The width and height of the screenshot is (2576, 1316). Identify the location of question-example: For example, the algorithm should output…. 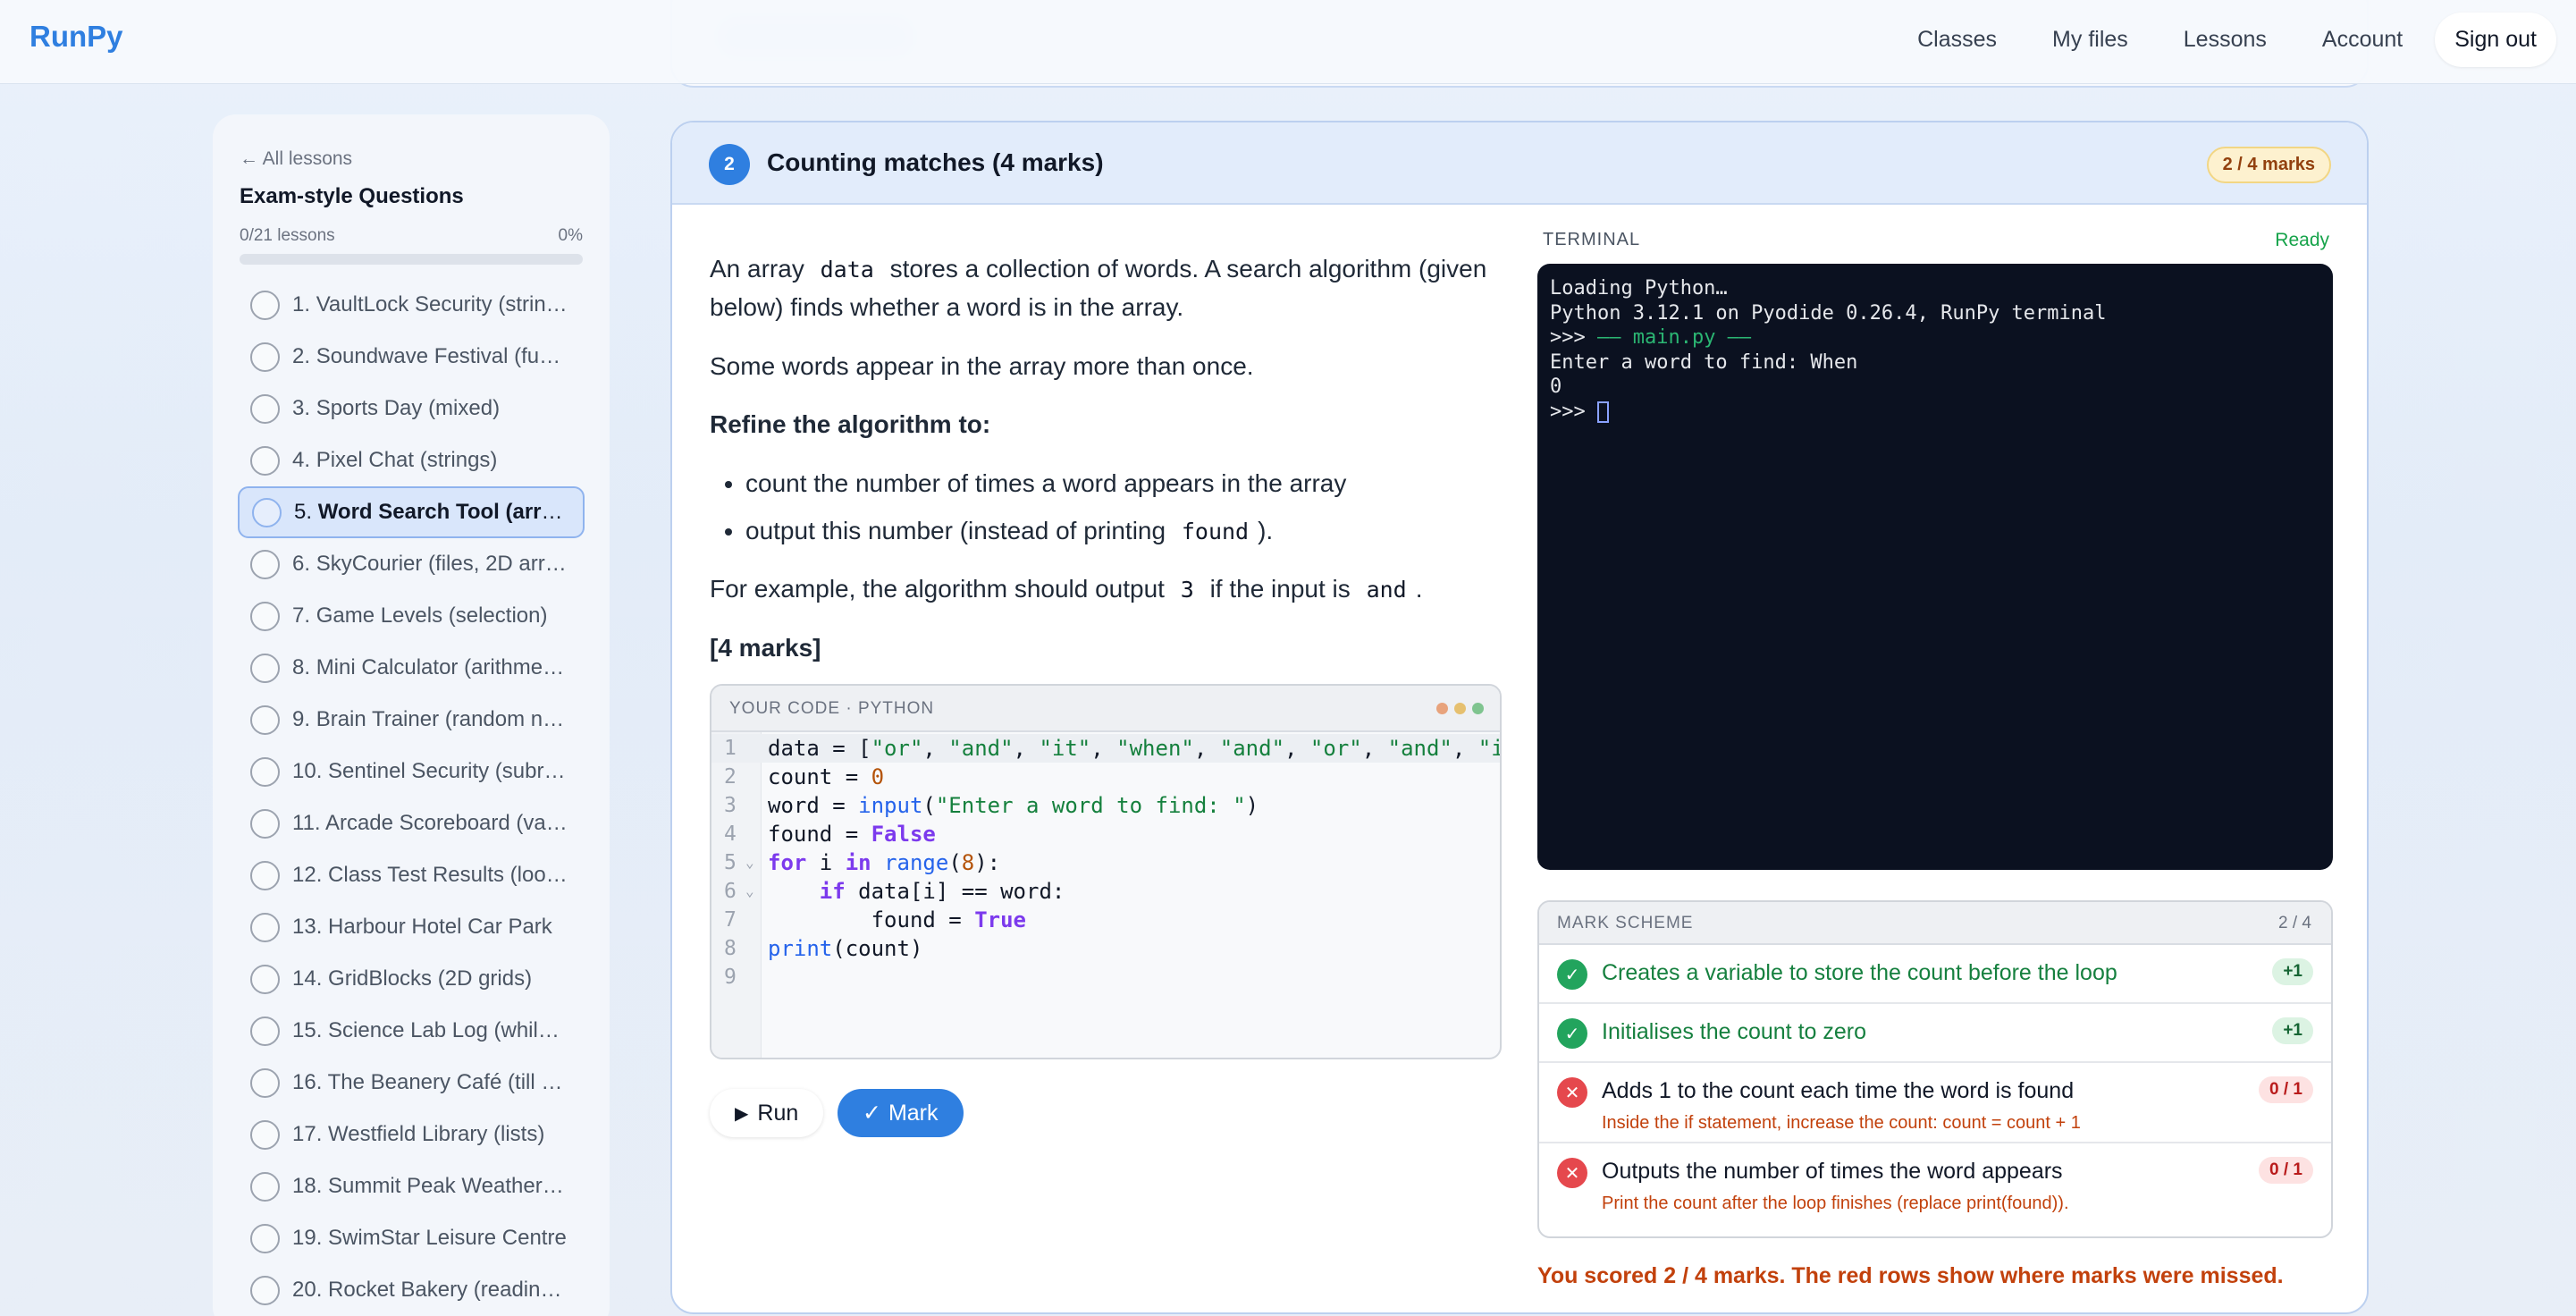
(1107, 588).